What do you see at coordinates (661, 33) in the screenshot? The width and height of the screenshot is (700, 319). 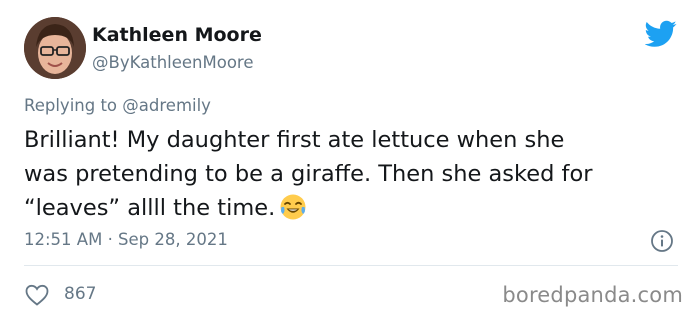 I see `twitter-bird-icon` at bounding box center [661, 33].